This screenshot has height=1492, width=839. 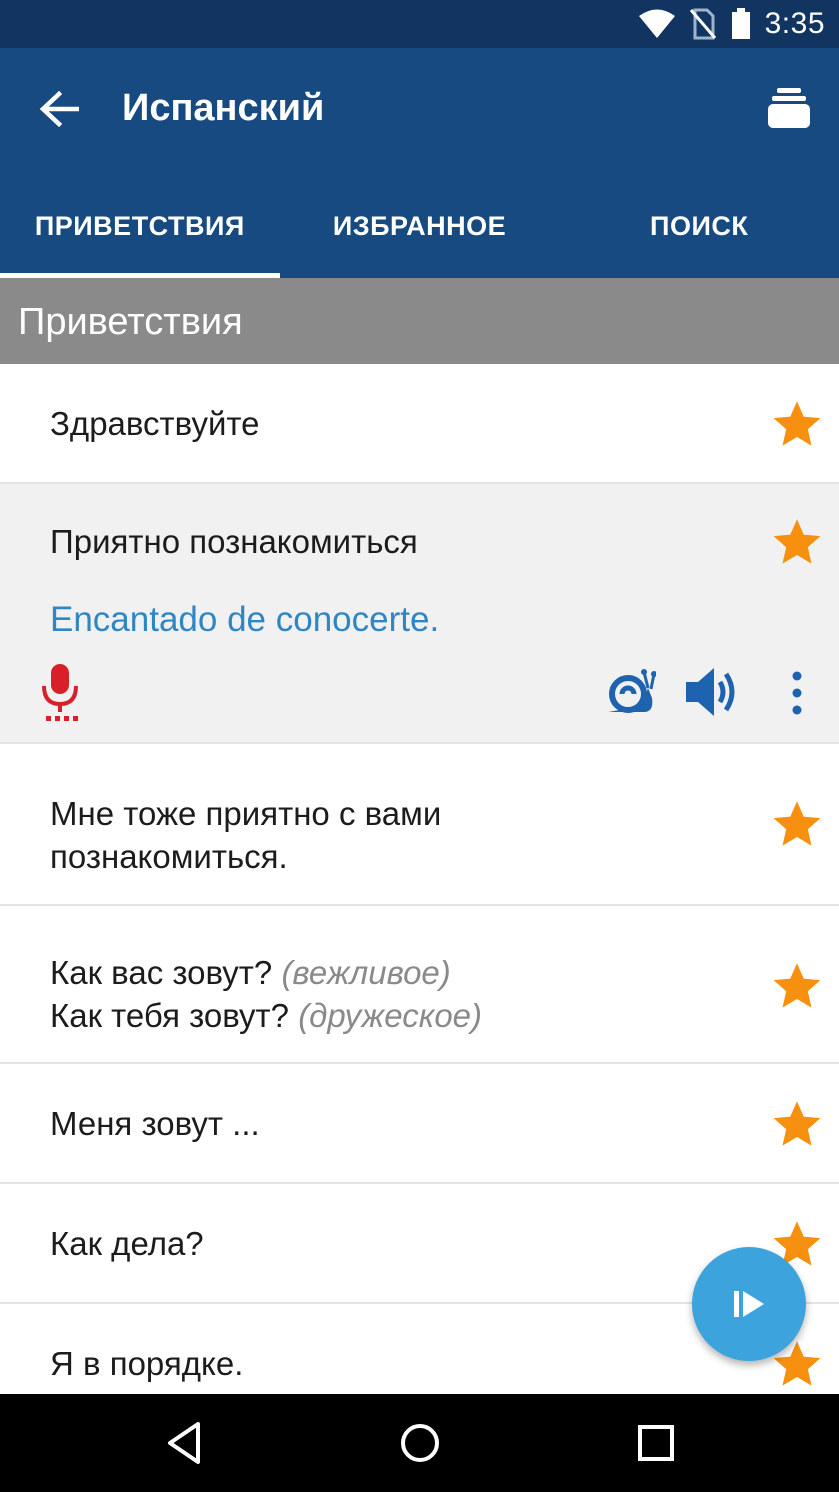 I want to click on phrase-text: Мне тоже приятно с вами познакомиться., so click(x=245, y=835).